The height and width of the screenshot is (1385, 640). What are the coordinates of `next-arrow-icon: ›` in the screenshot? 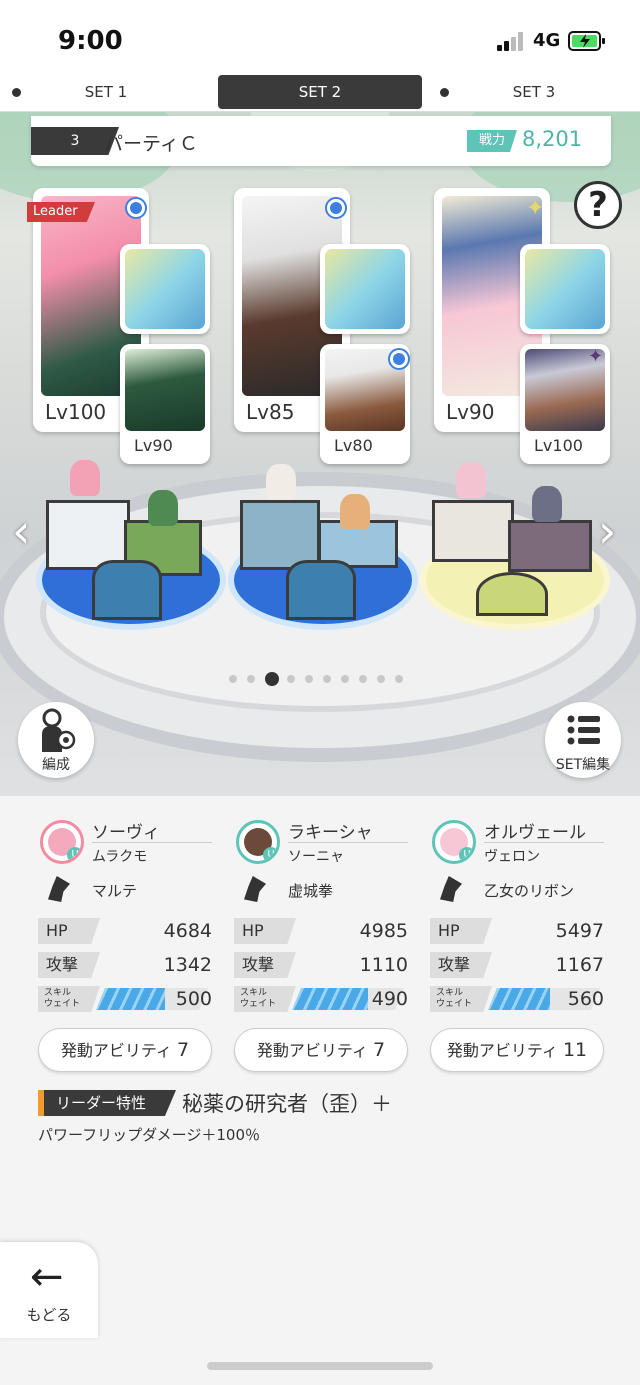 It's located at (607, 531).